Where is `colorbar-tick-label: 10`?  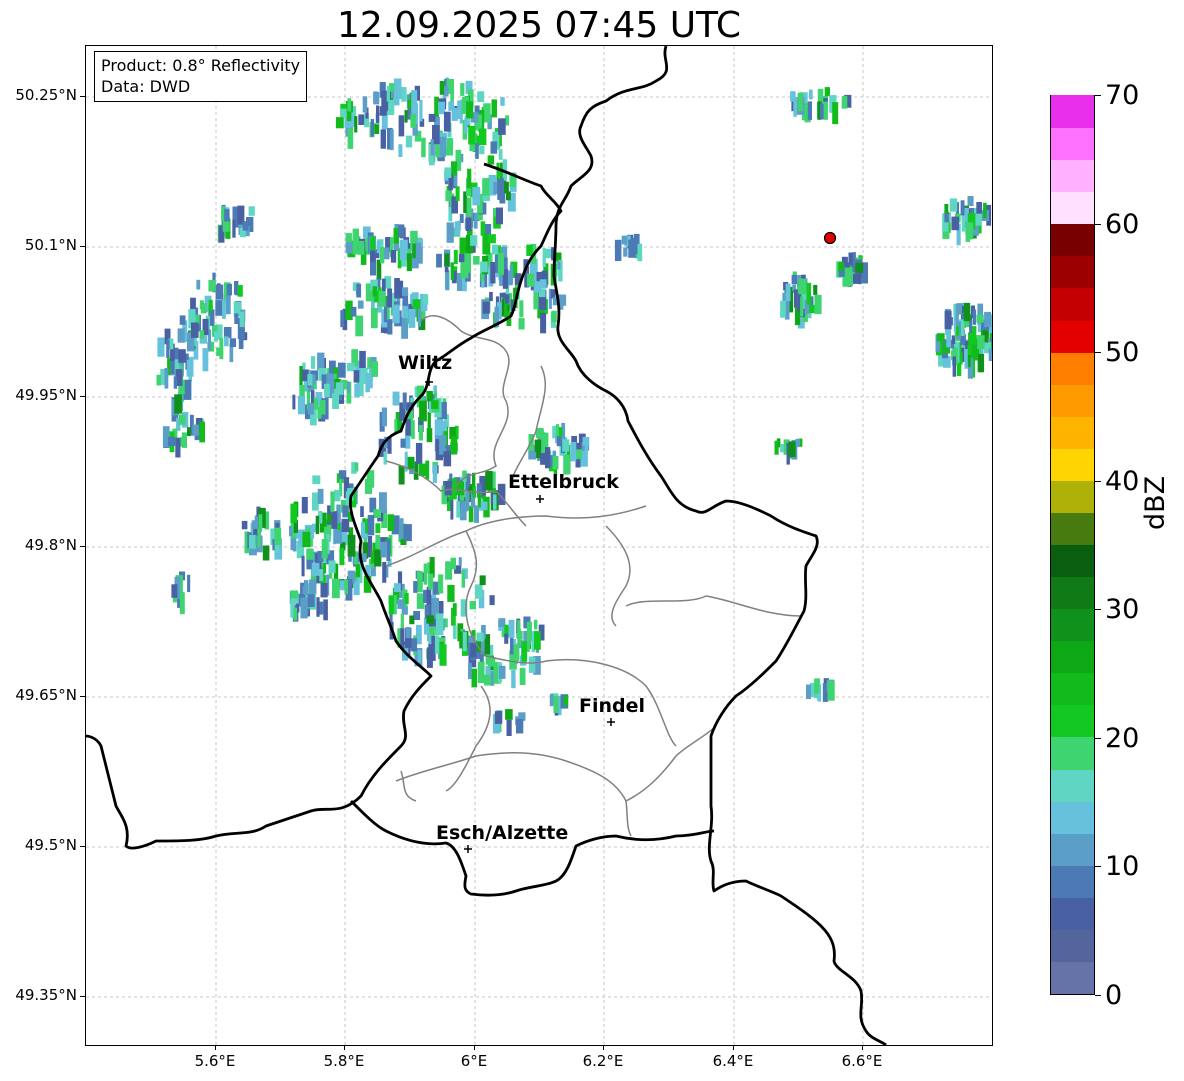
colorbar-tick-label: 10 is located at coordinates (1122, 866).